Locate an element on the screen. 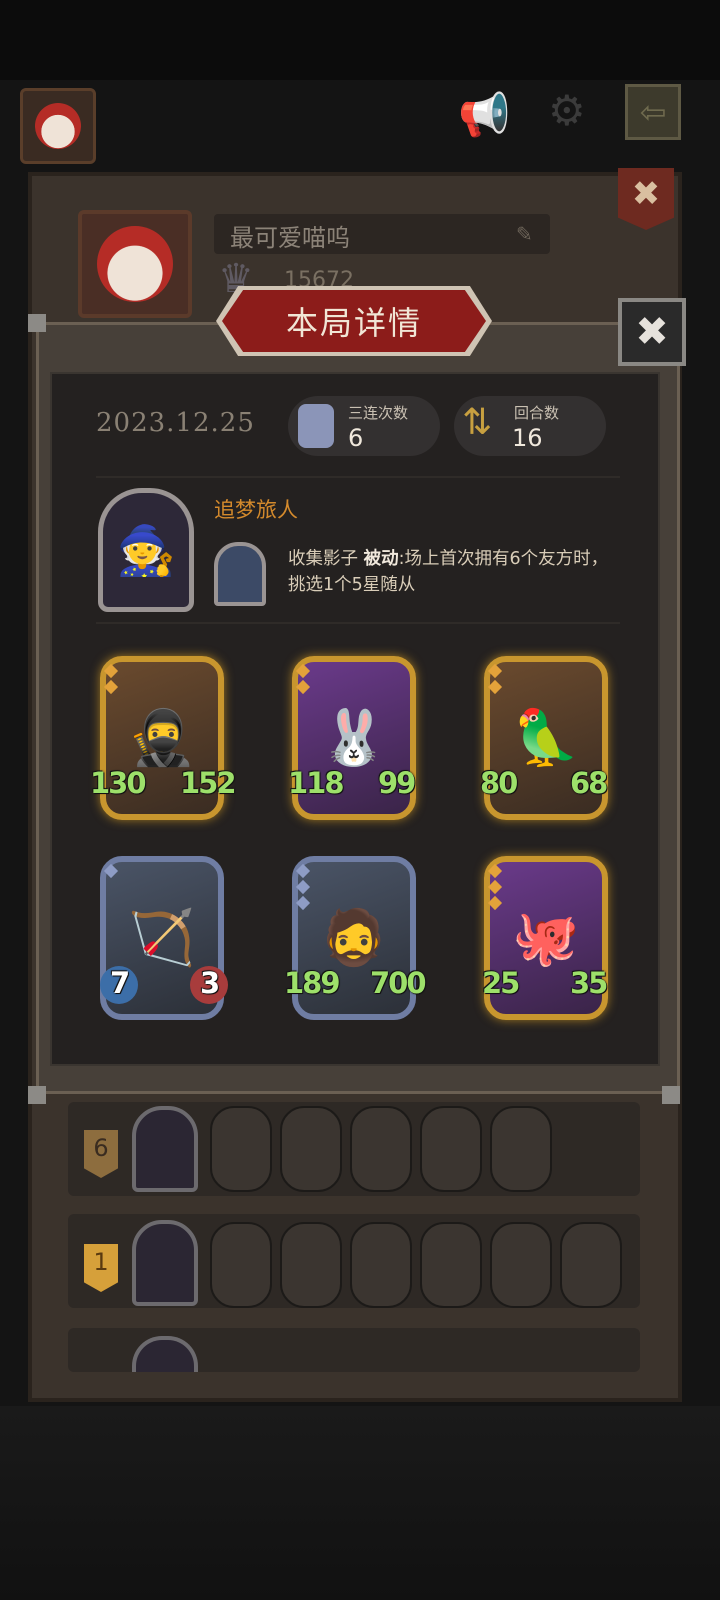 The height and width of the screenshot is (1600, 720). exit-button: ⇦ is located at coordinates (653, 112).